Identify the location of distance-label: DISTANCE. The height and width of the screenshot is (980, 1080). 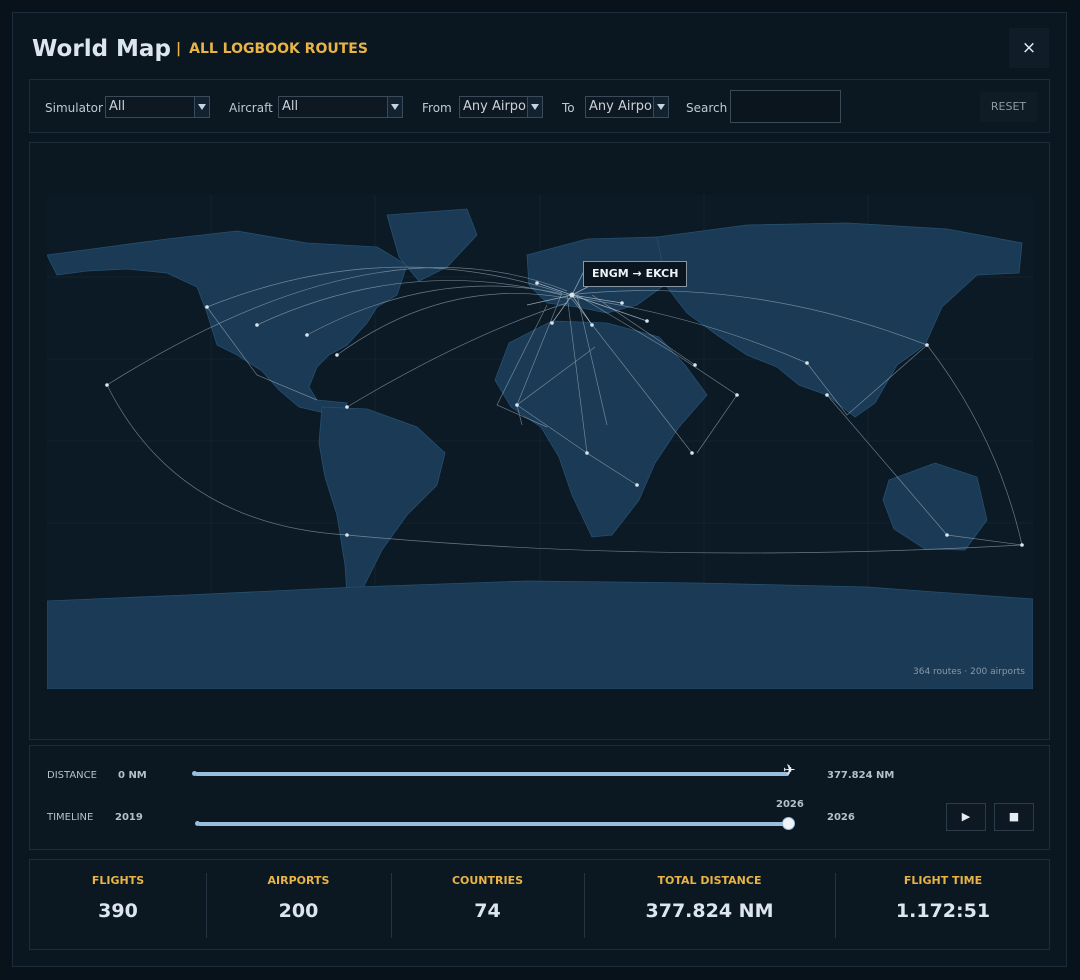
(72, 775).